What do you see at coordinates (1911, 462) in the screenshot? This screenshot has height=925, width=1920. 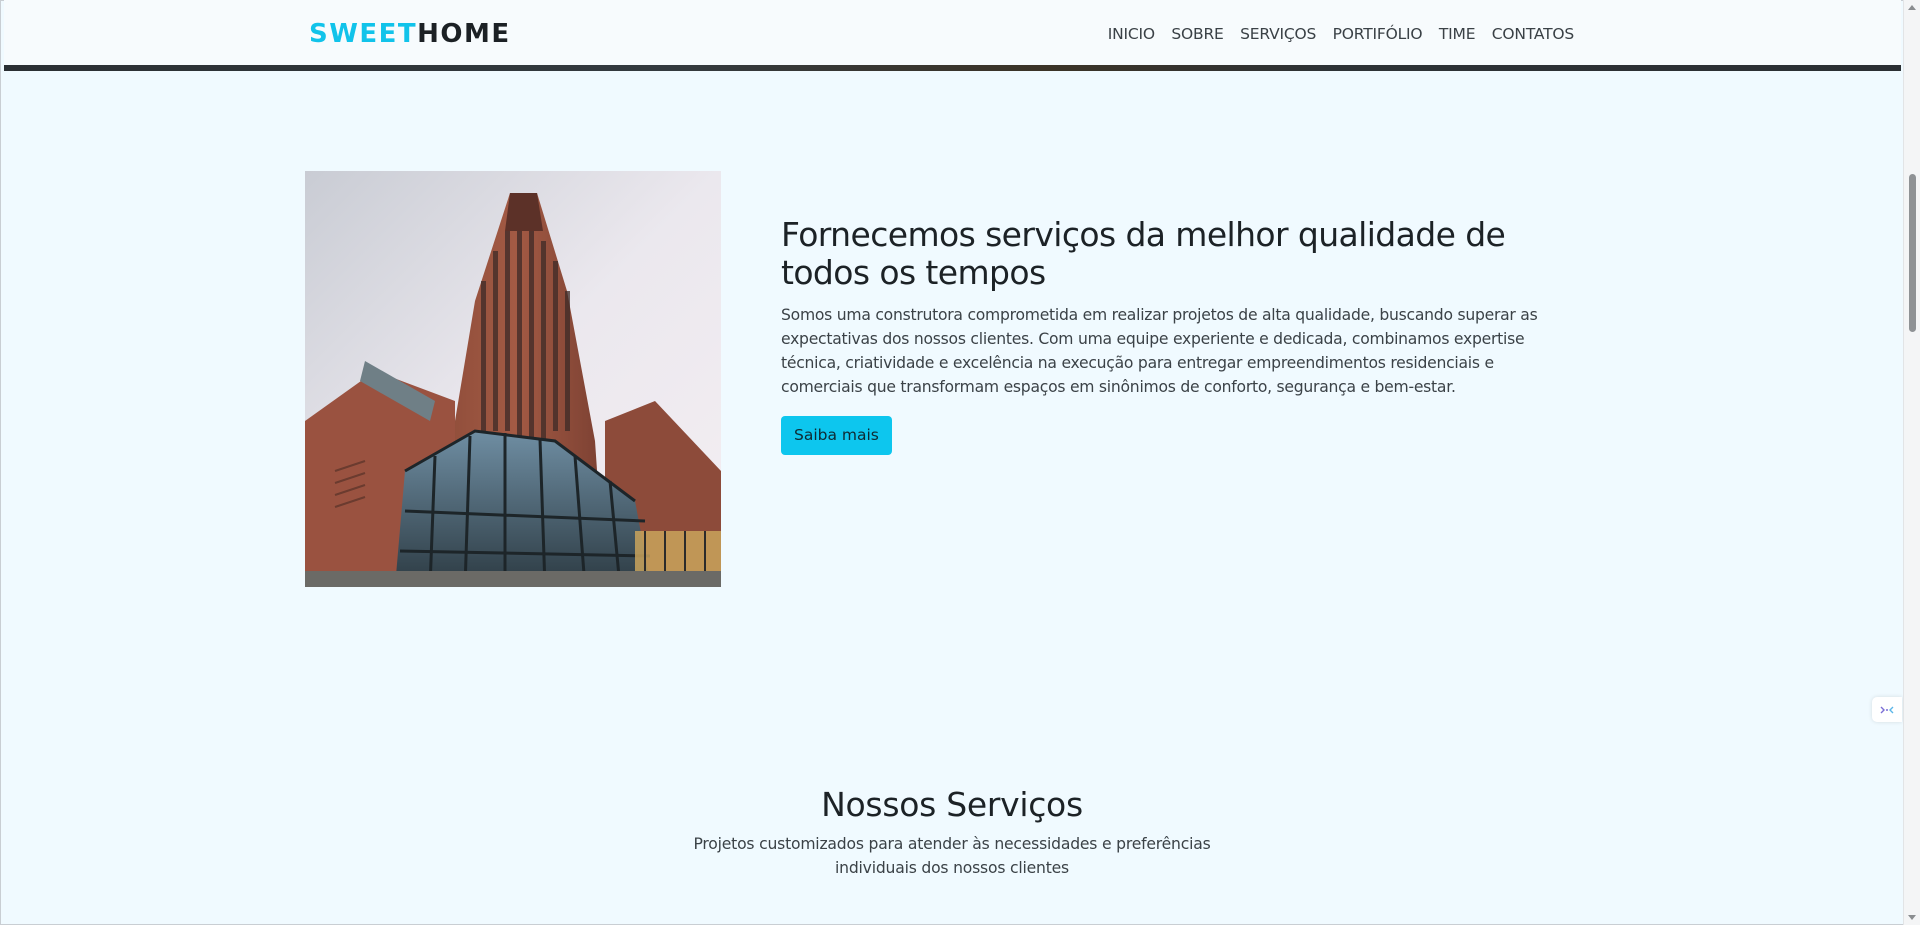 I see `page-scrollbar` at bounding box center [1911, 462].